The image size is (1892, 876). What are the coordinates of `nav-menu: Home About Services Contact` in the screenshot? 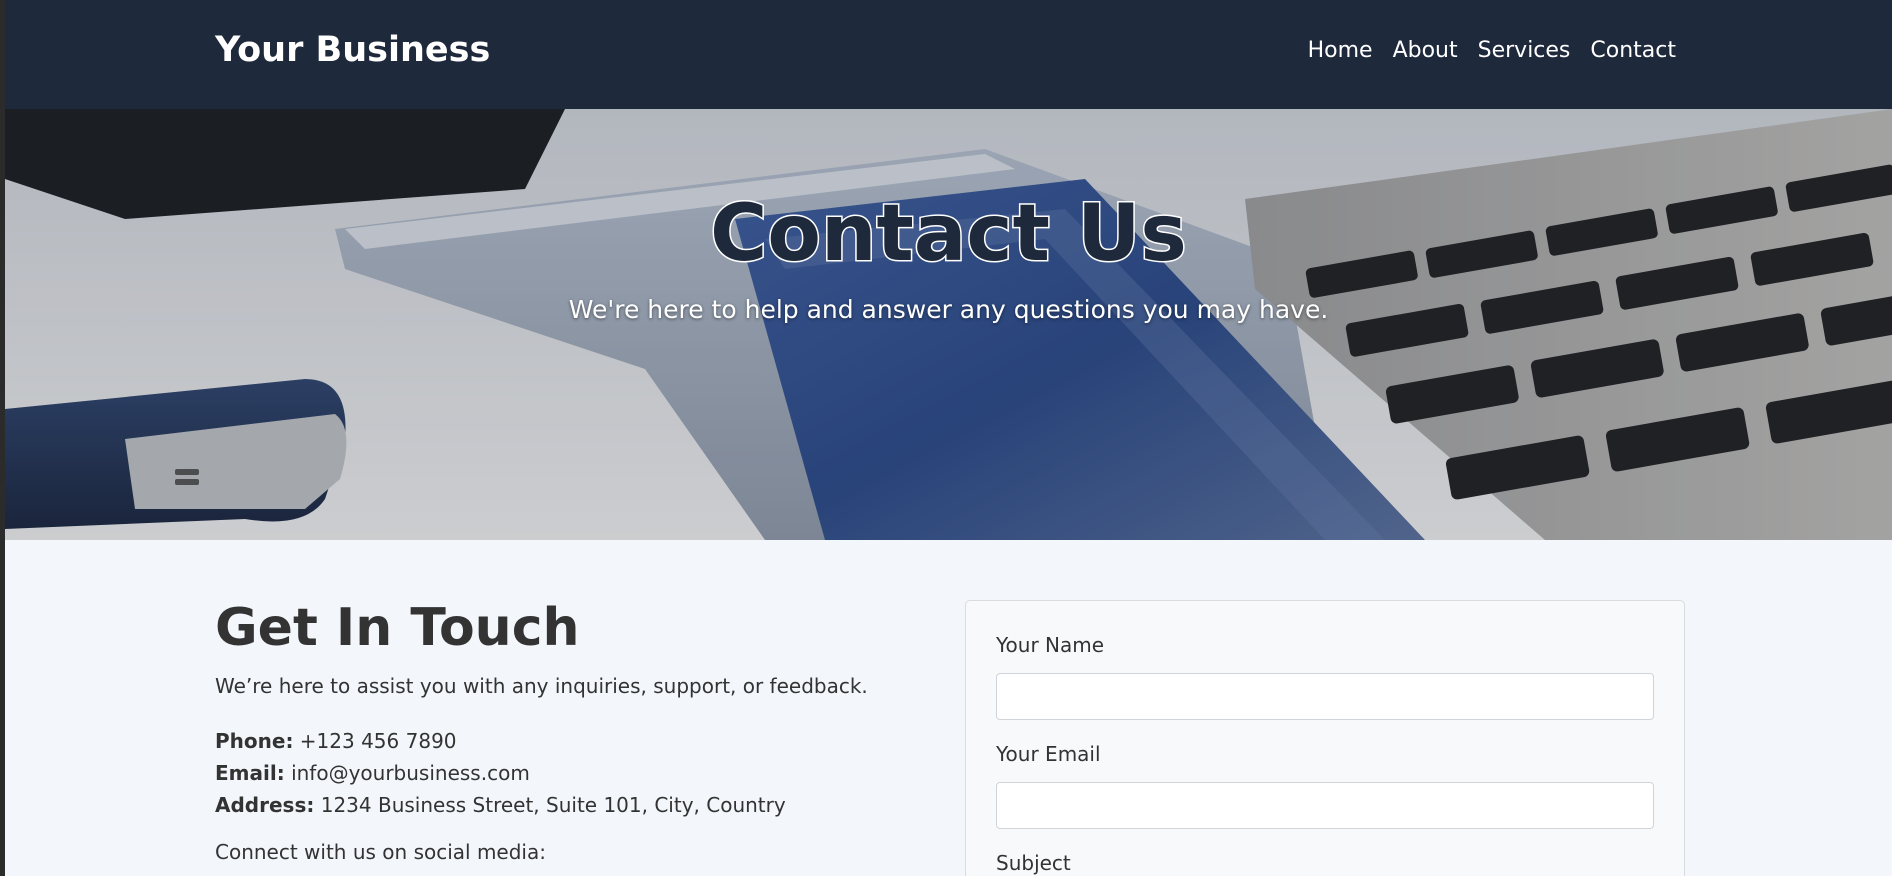 It's located at (1492, 50).